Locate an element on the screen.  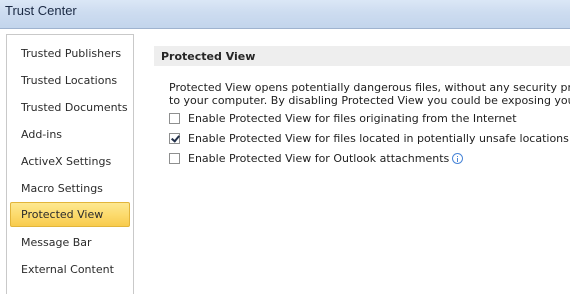
sidebar-item-add-ins: Add-ins is located at coordinates (70, 134).